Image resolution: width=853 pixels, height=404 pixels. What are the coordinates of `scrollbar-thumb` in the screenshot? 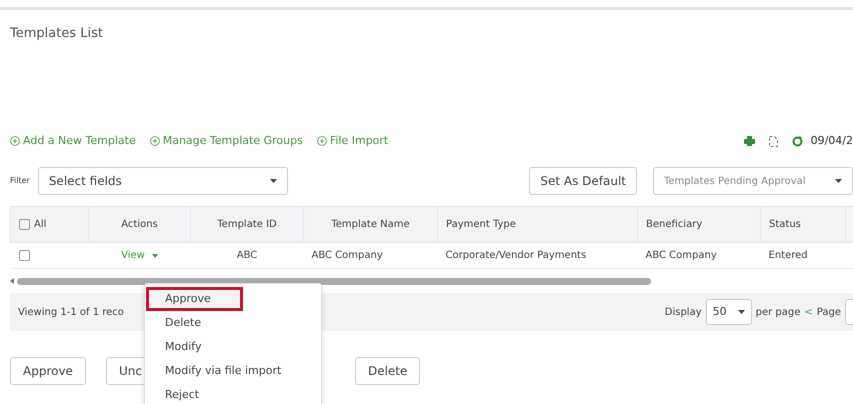 It's located at (334, 281).